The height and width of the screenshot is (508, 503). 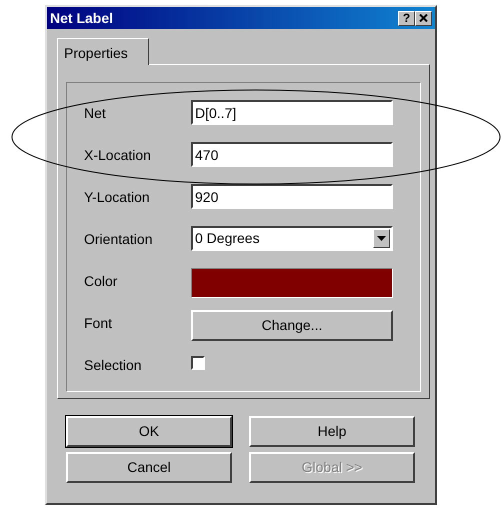 I want to click on window-title: Net Label, so click(x=82, y=18).